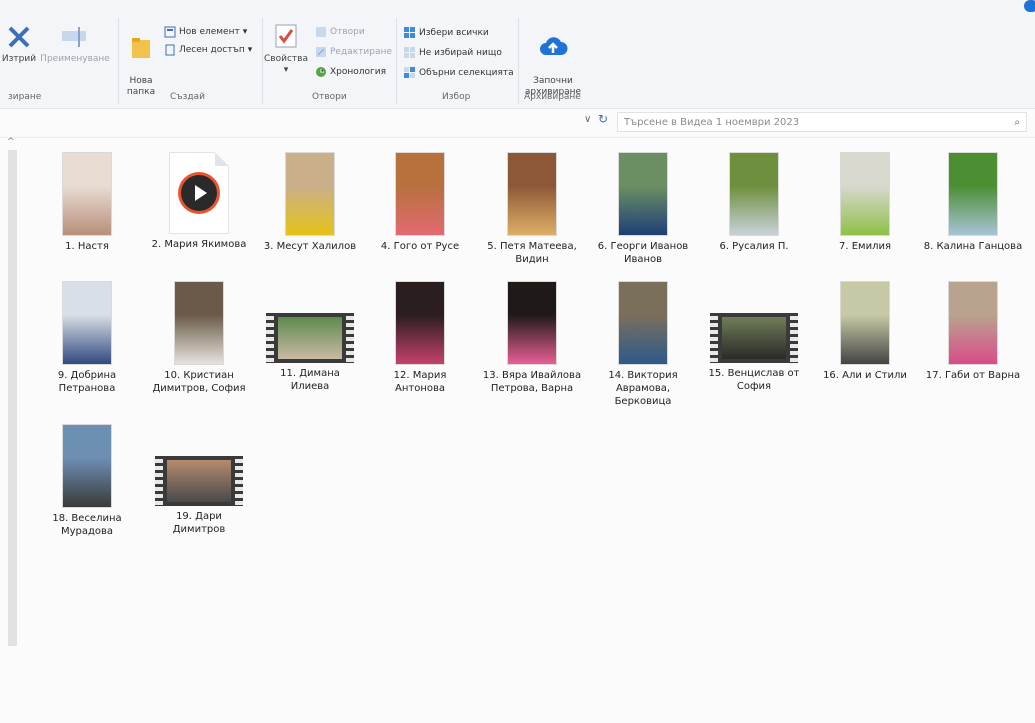 The height and width of the screenshot is (723, 1035). Describe the element at coordinates (12, 398) in the screenshot. I see `scrollbar` at that location.